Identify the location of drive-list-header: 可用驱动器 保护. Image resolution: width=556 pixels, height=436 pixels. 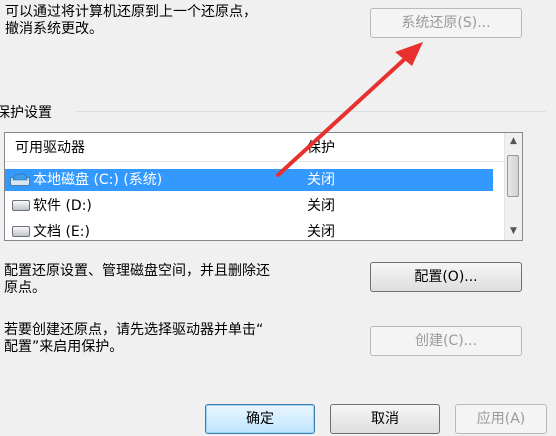
(263, 147).